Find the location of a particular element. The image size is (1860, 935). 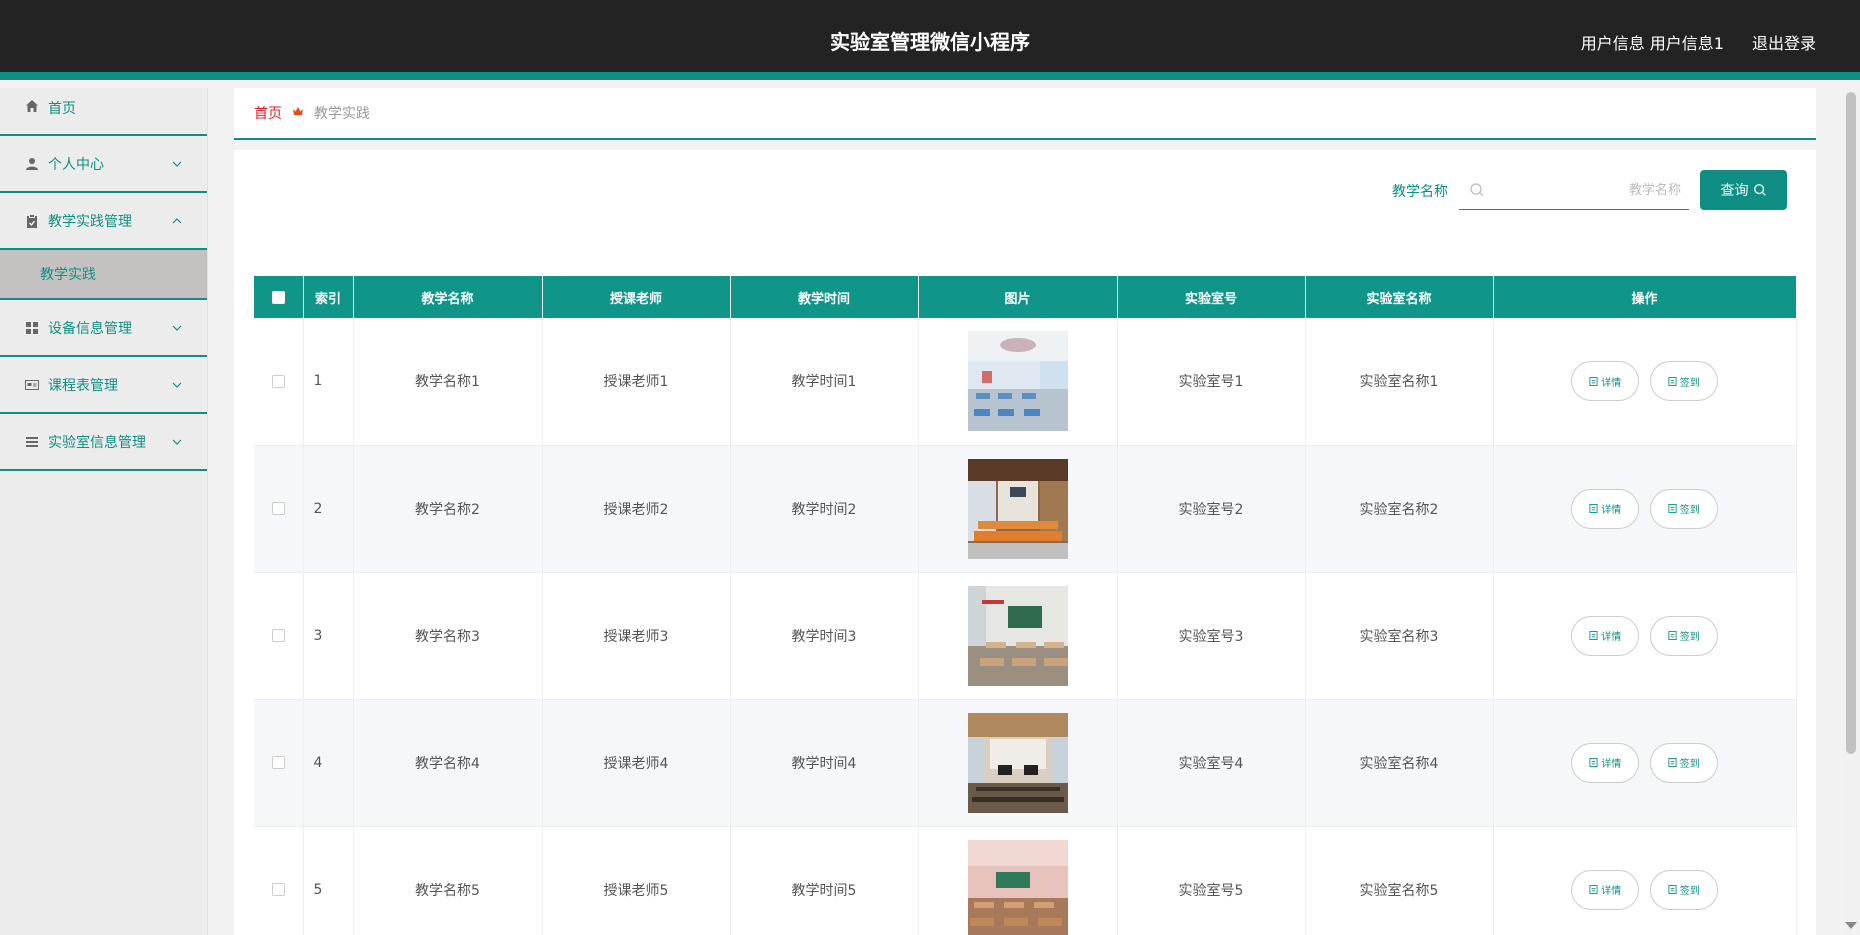

search-label: 教学名称 is located at coordinates (1420, 192).